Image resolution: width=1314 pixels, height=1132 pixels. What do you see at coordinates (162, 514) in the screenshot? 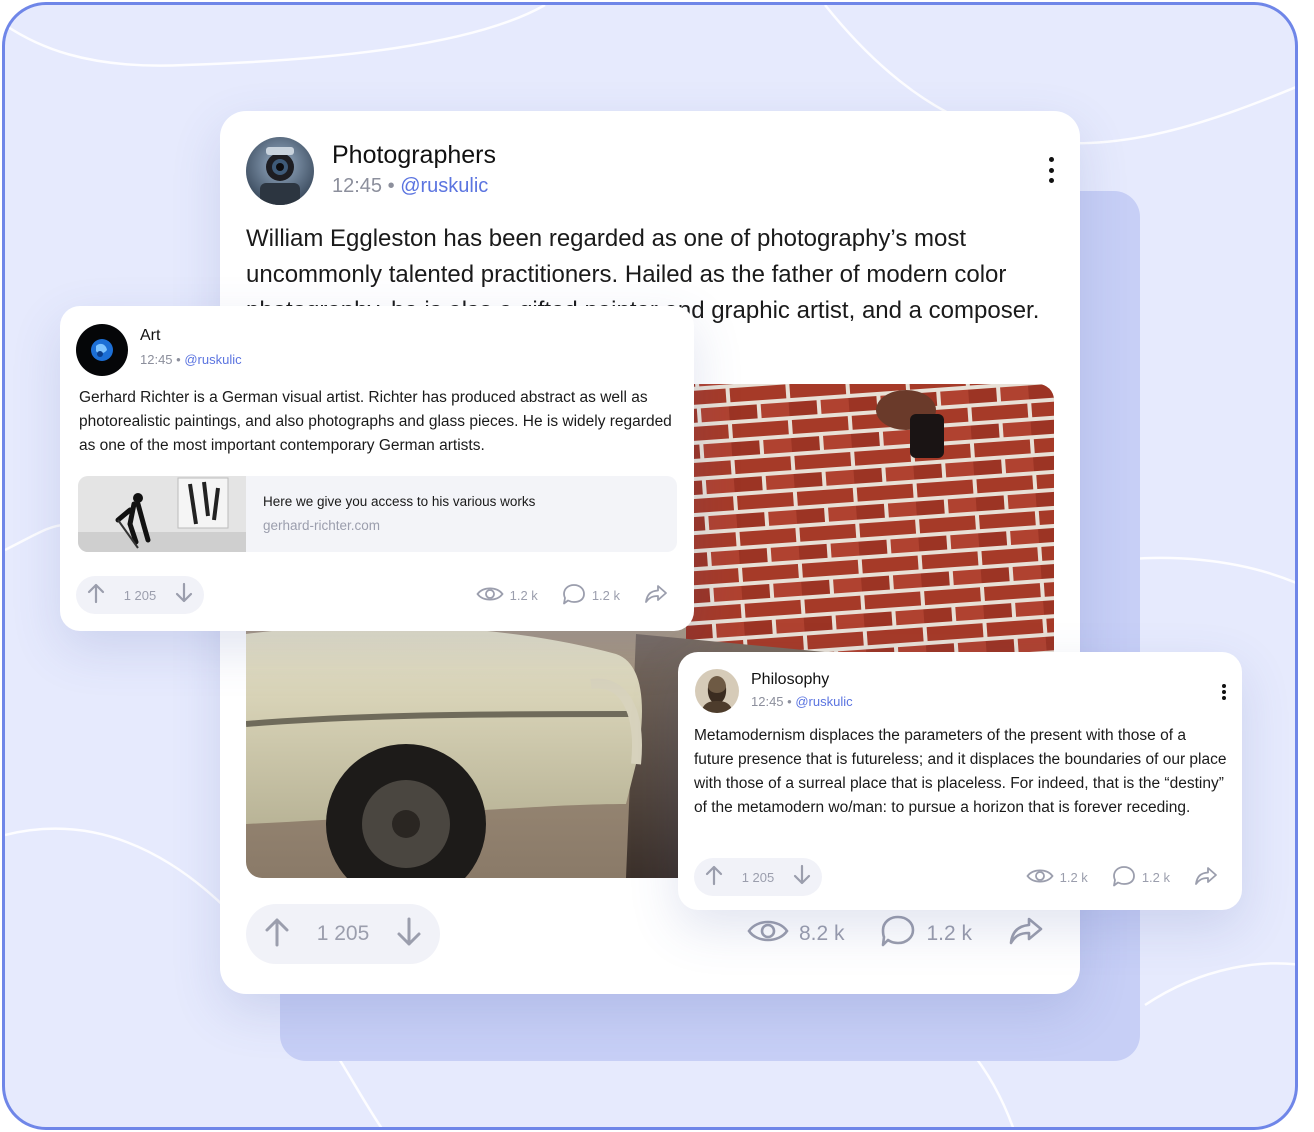
I see `link-thumbnail` at bounding box center [162, 514].